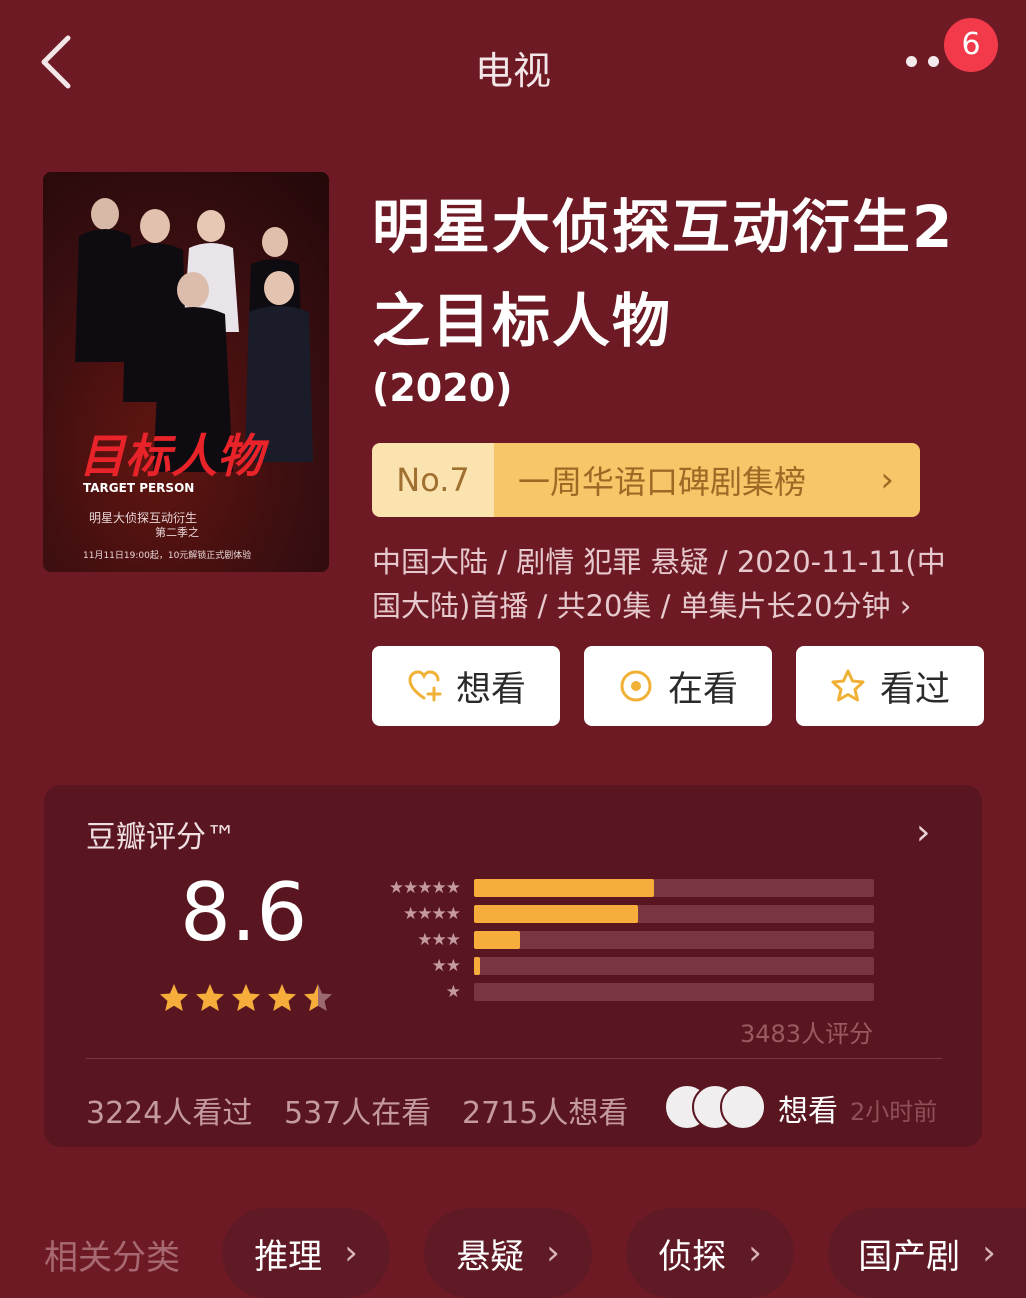 The image size is (1026, 1298). I want to click on rating-bar-row: ★, so click(617, 992).